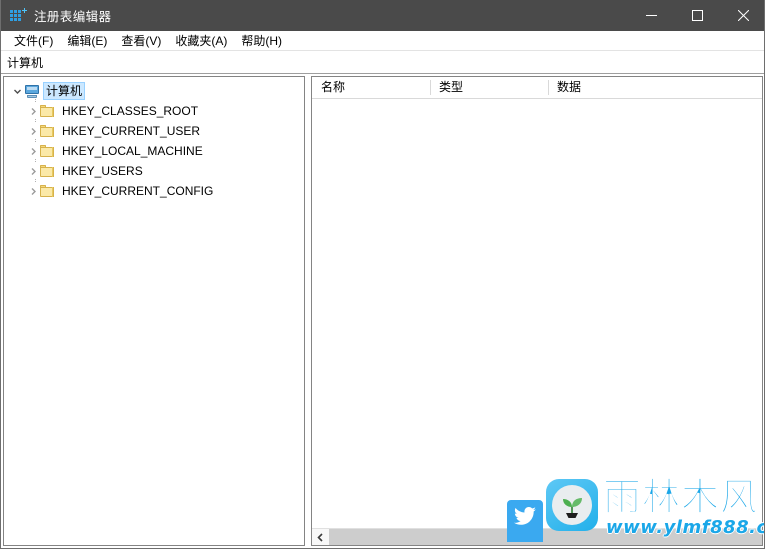  Describe the element at coordinates (132, 151) in the screenshot. I see `tree-item-label: HKEY_LOCAL_MACHINE` at that location.